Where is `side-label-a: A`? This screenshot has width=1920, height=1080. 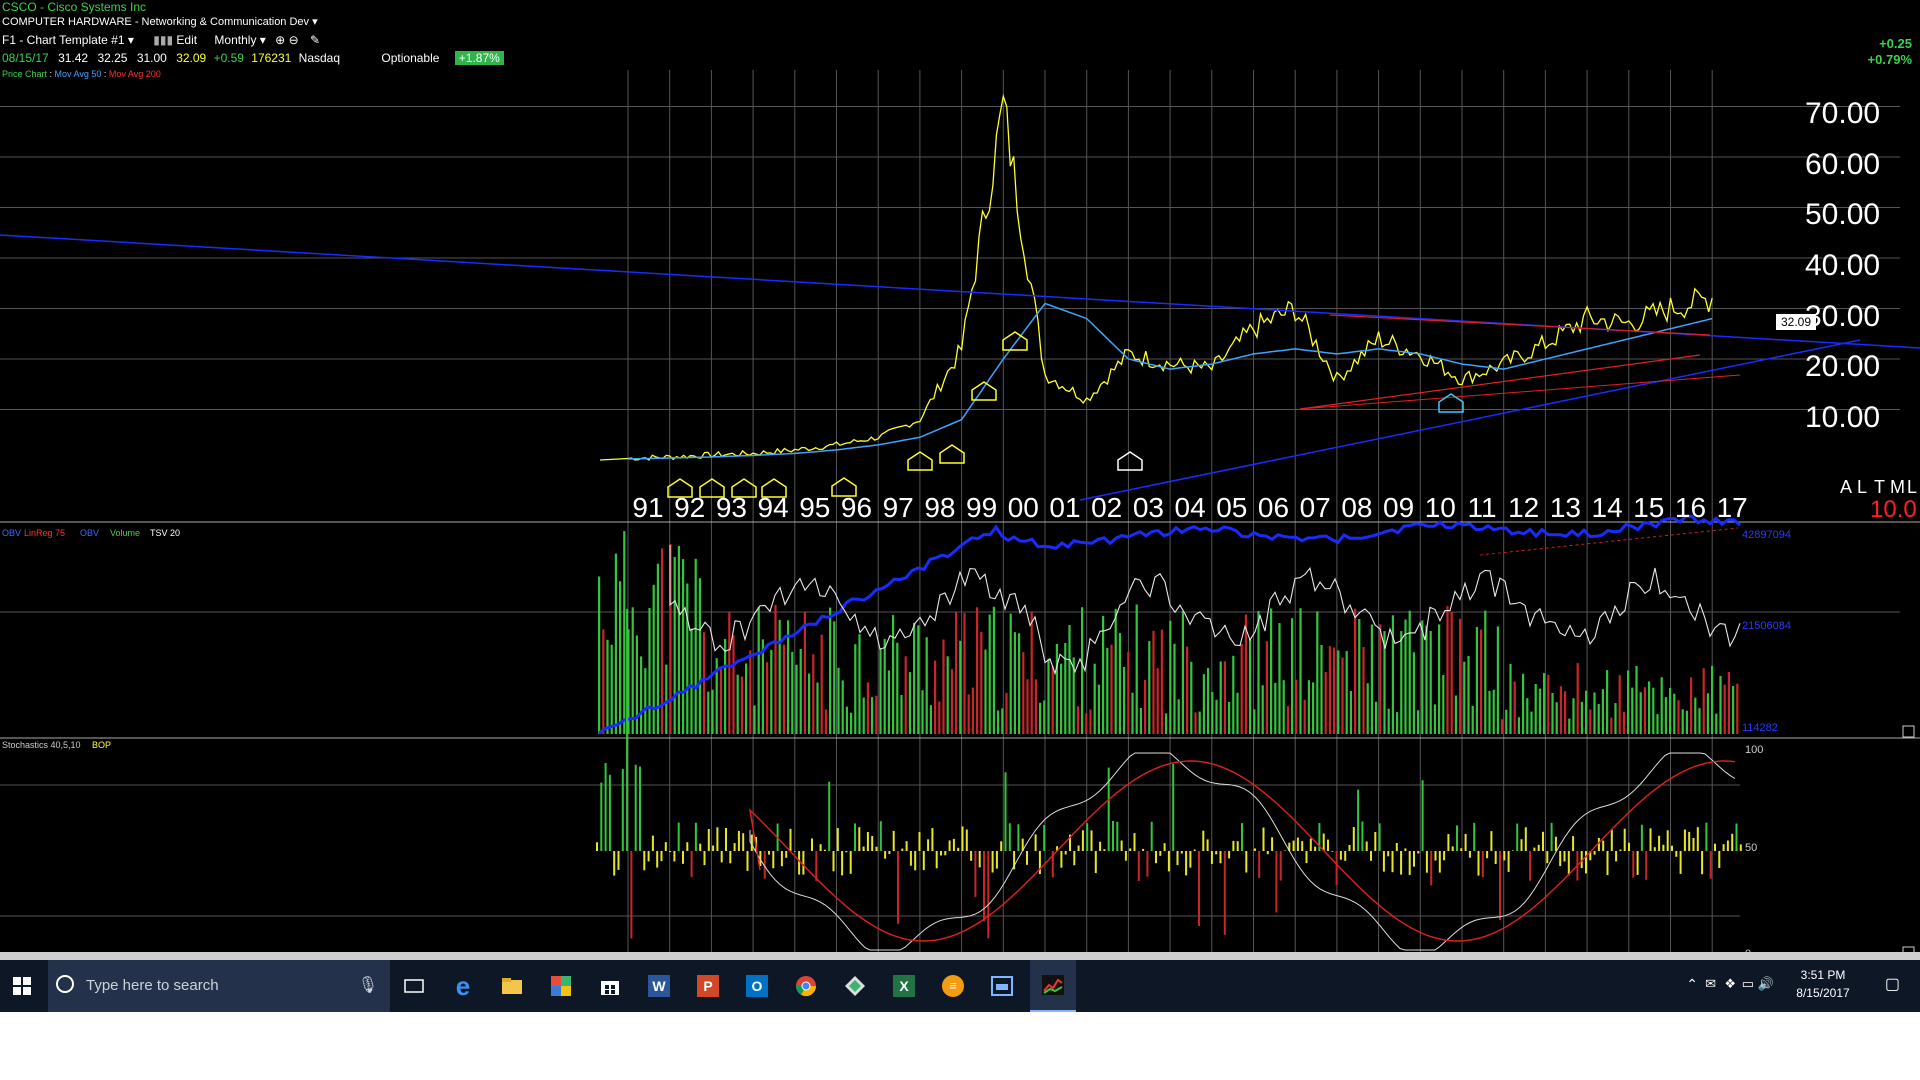
side-label-a: A is located at coordinates (1846, 487).